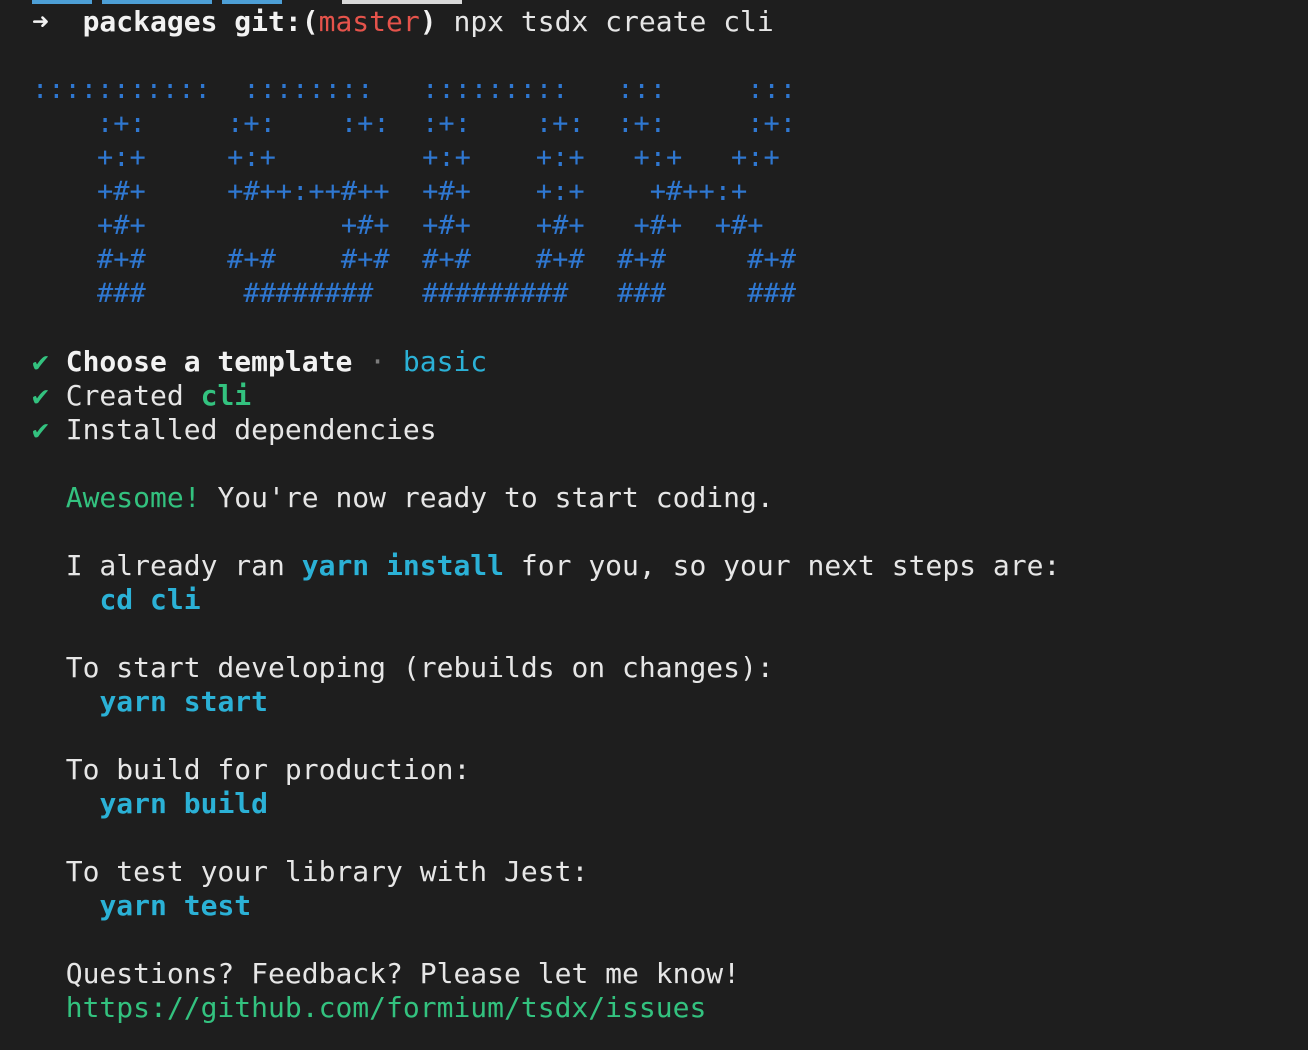  I want to click on step-created-label: Created, so click(124, 395).